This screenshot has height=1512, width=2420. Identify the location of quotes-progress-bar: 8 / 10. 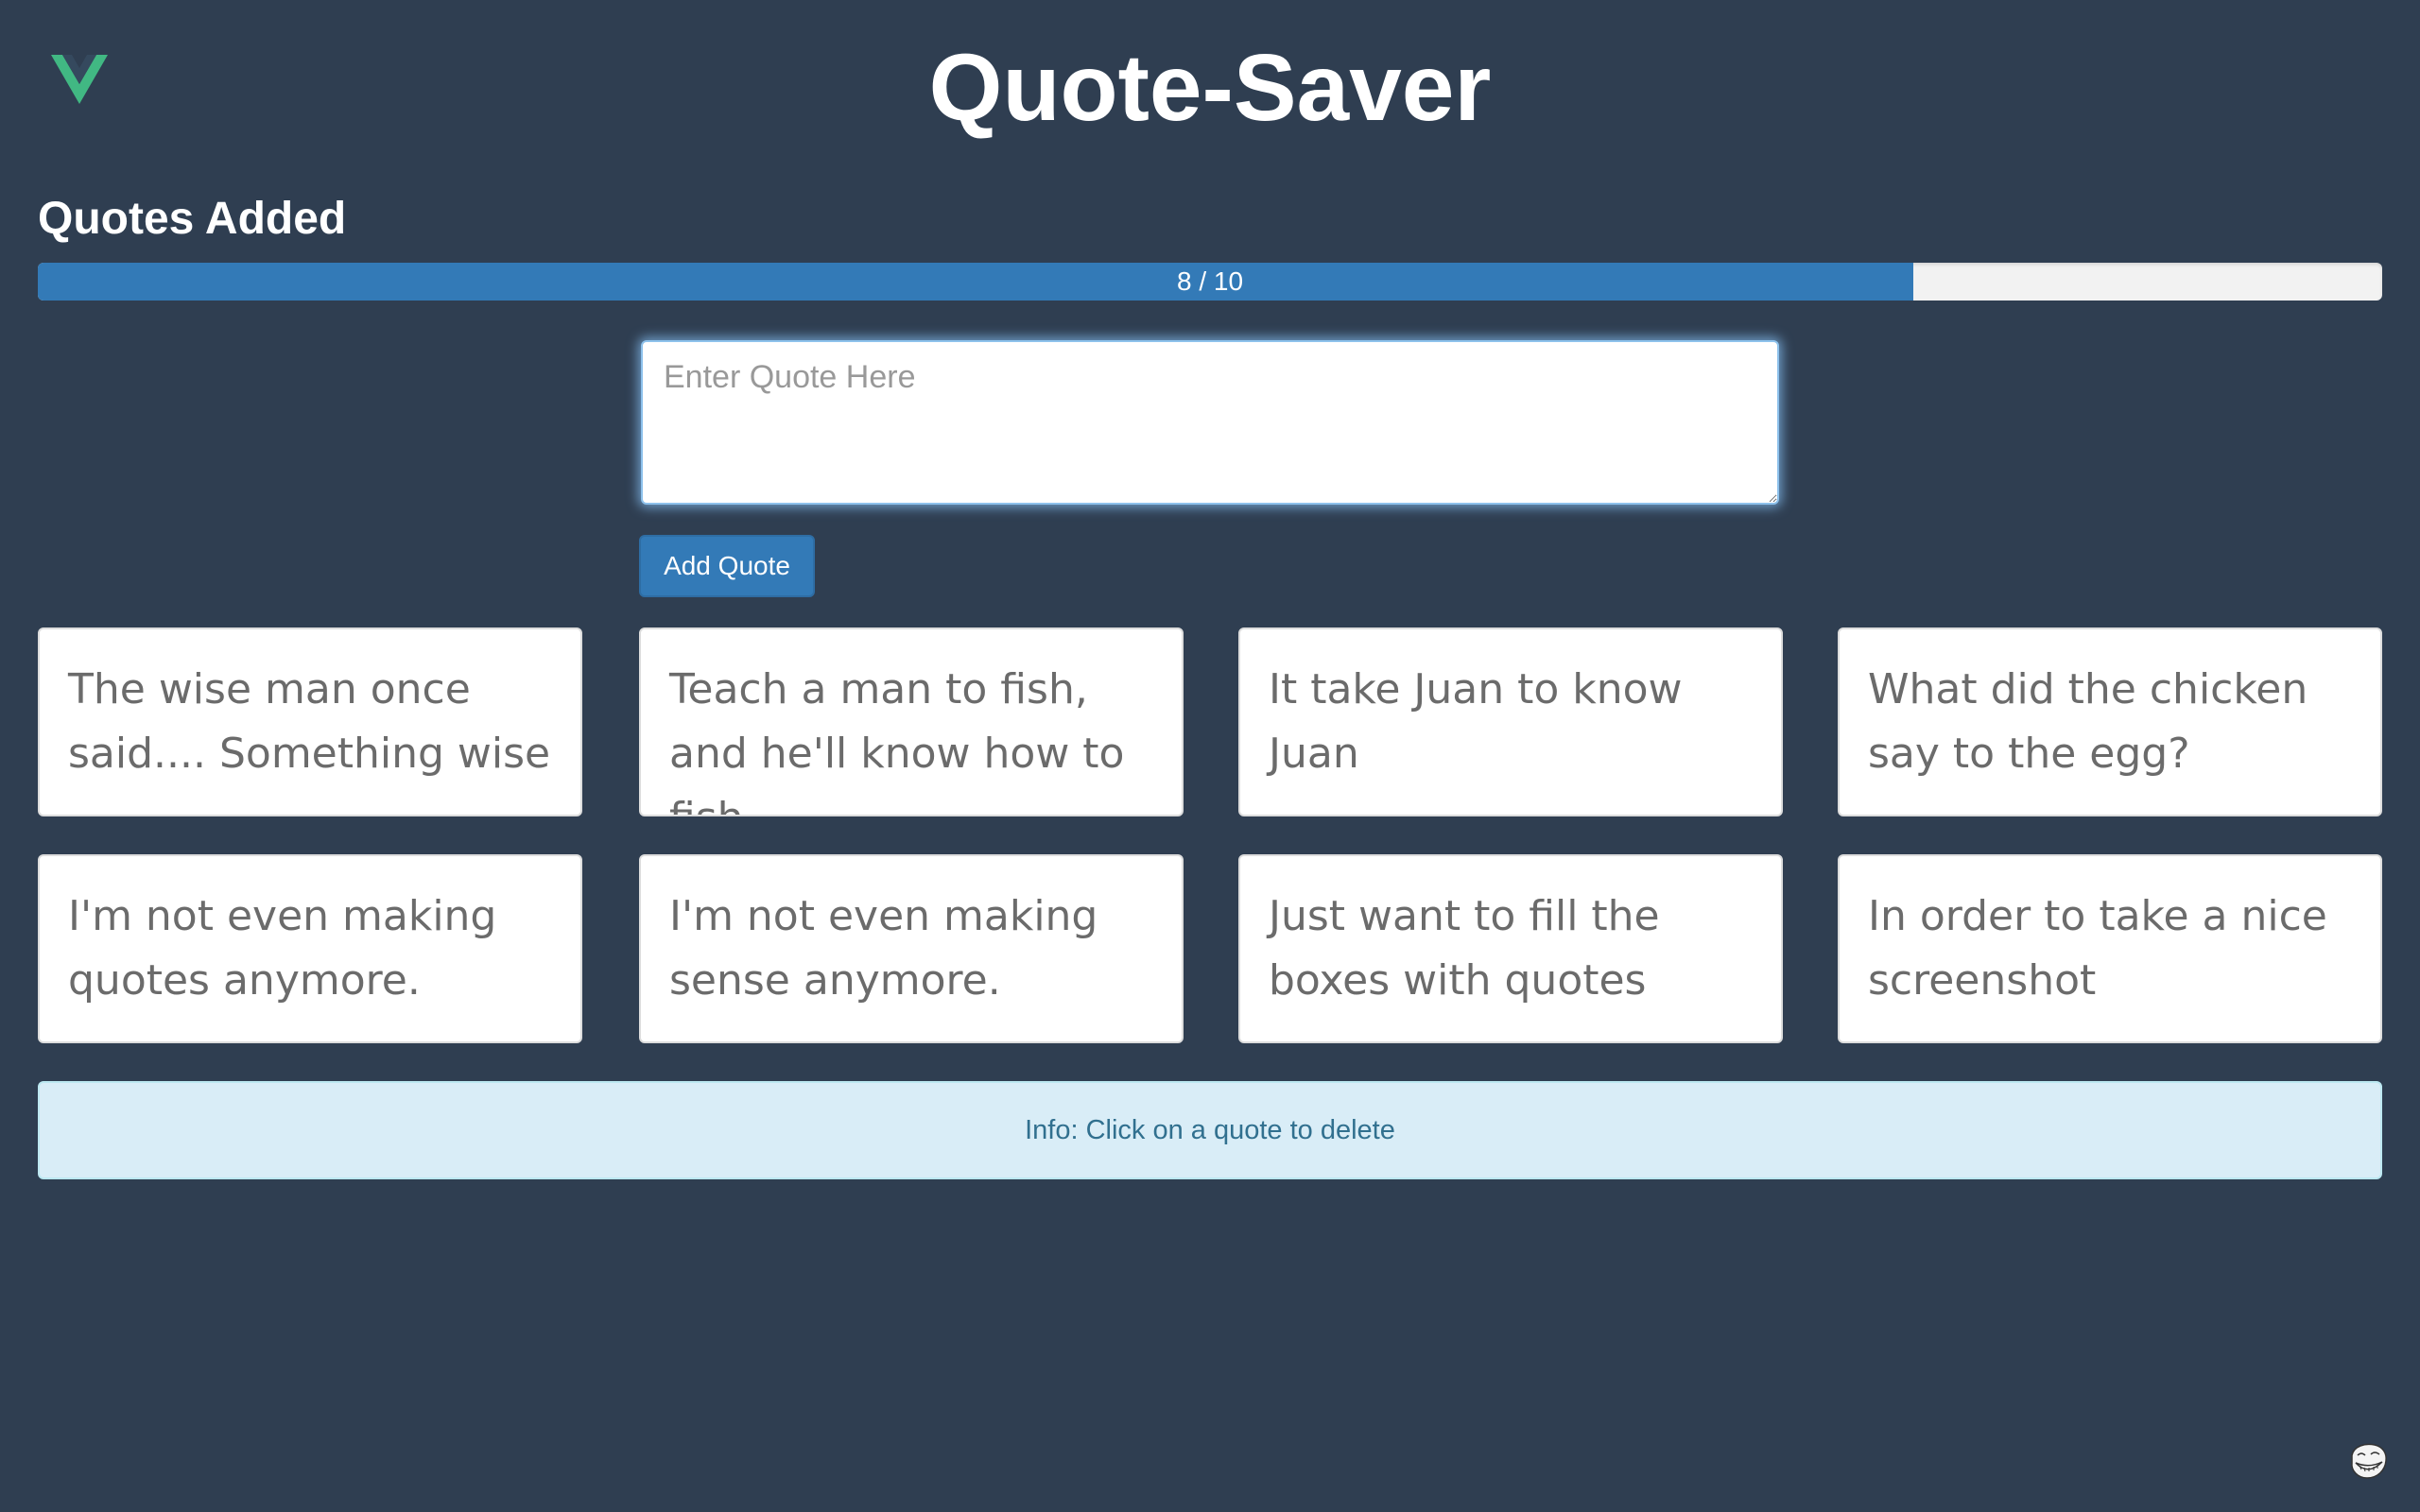
(1210, 282).